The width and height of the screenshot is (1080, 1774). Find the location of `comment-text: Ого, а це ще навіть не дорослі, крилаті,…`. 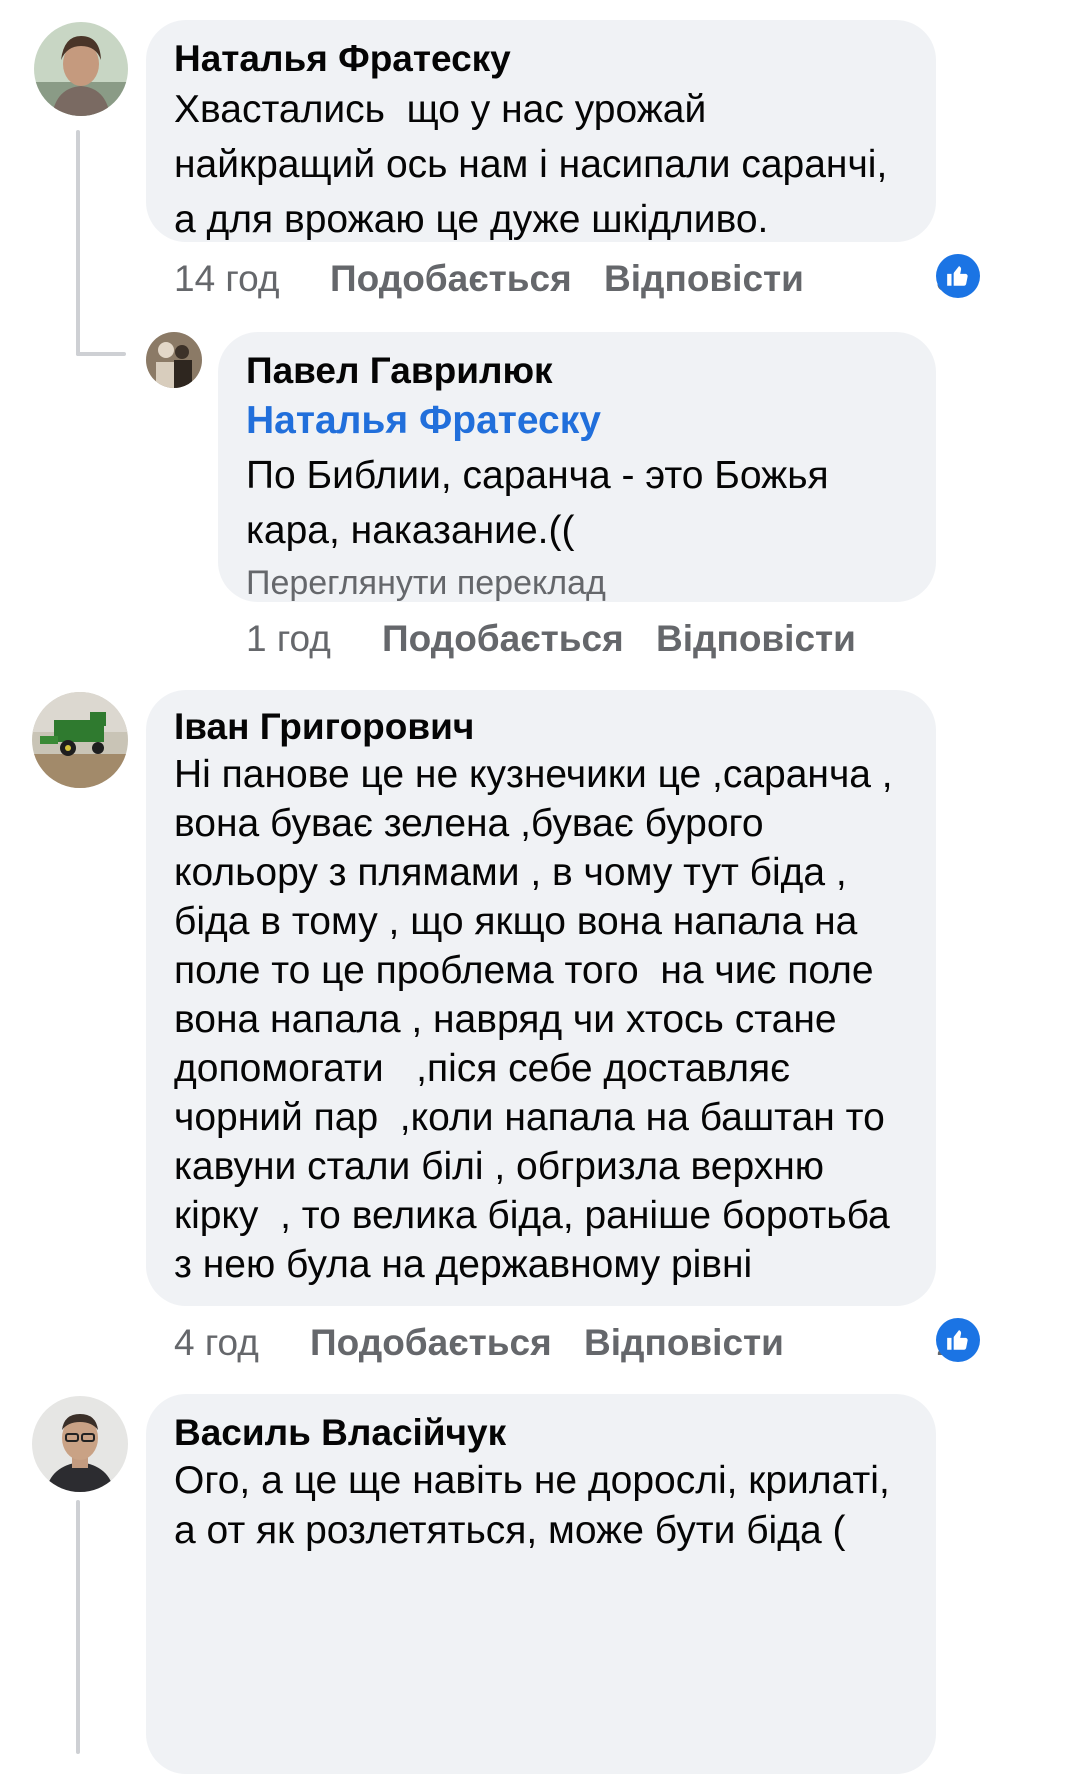

comment-text: Ого, а це ще навіть не дорослі, крилаті,… is located at coordinates (532, 1505).